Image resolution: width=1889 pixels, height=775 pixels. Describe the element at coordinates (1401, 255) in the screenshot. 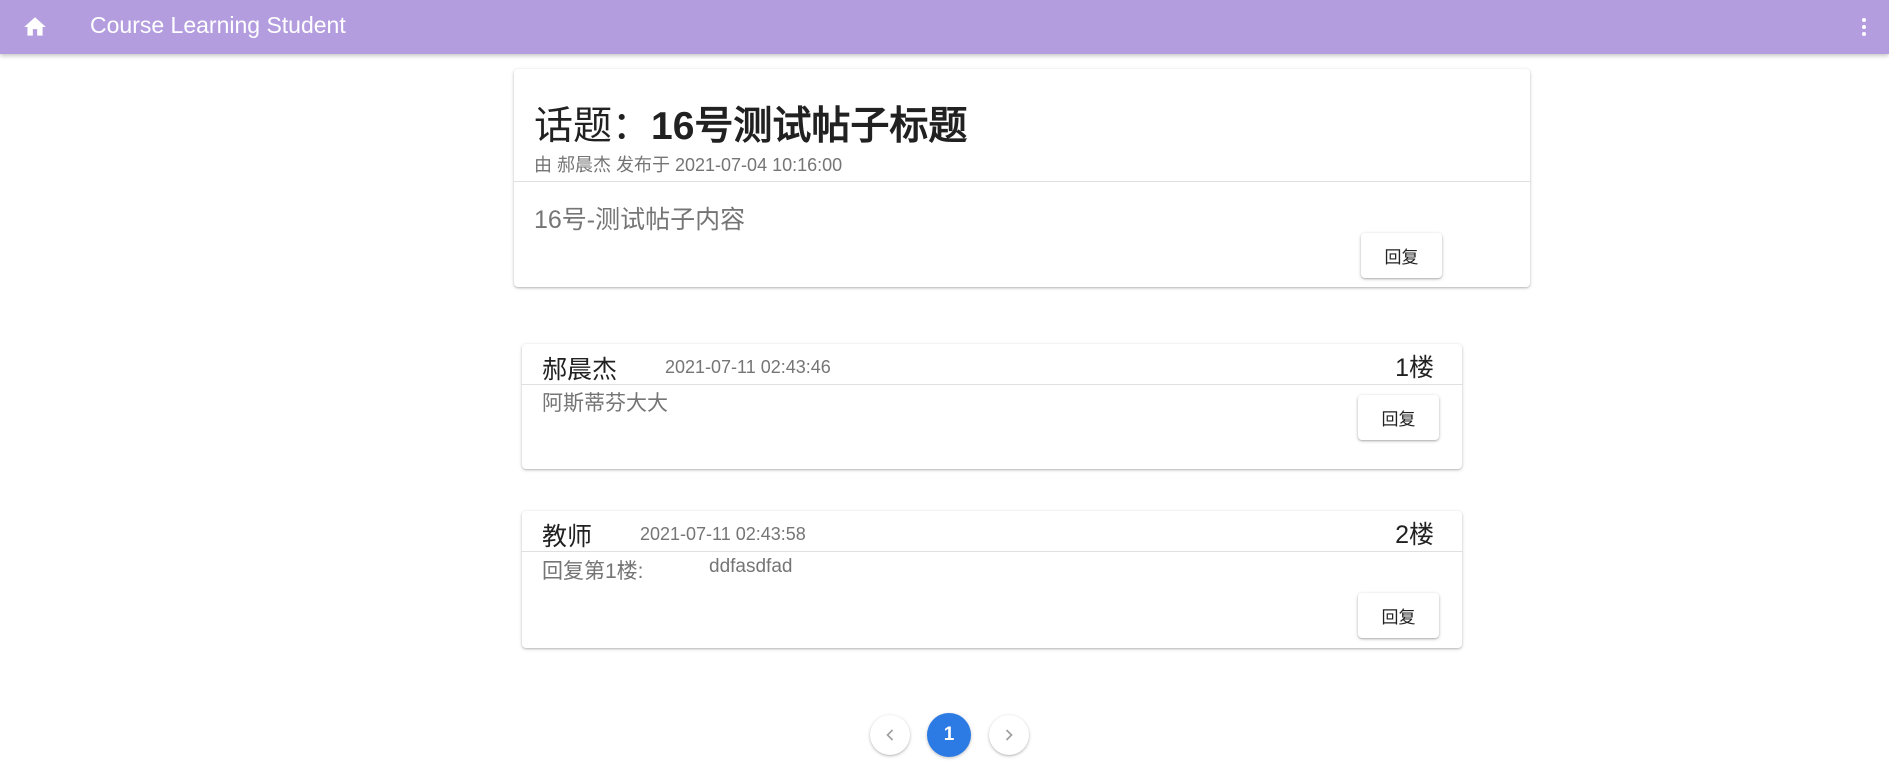

I see `topic-reply-button: 回复` at that location.